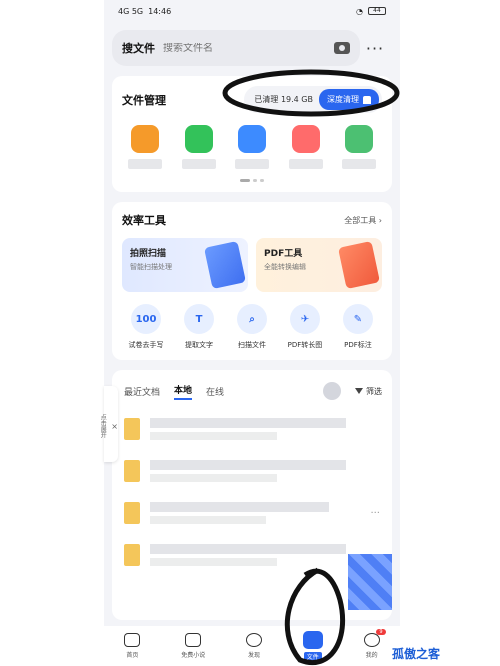  I want to click on top-bar: 搜文件 ···, so click(252, 44).